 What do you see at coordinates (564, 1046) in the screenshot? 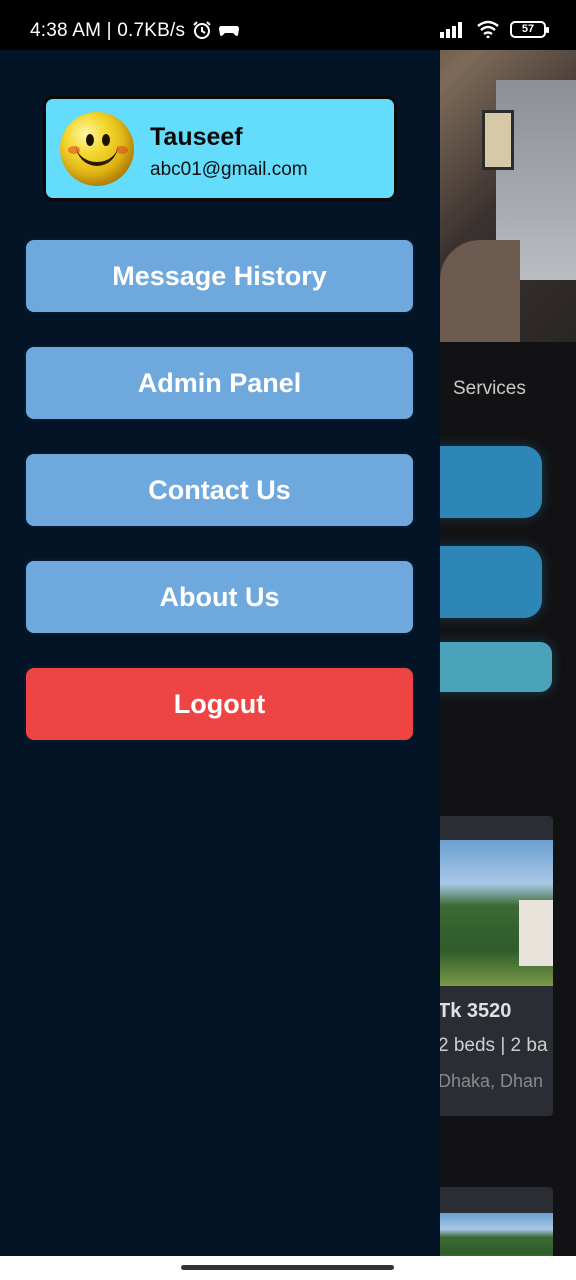
I see `background-edge` at bounding box center [564, 1046].